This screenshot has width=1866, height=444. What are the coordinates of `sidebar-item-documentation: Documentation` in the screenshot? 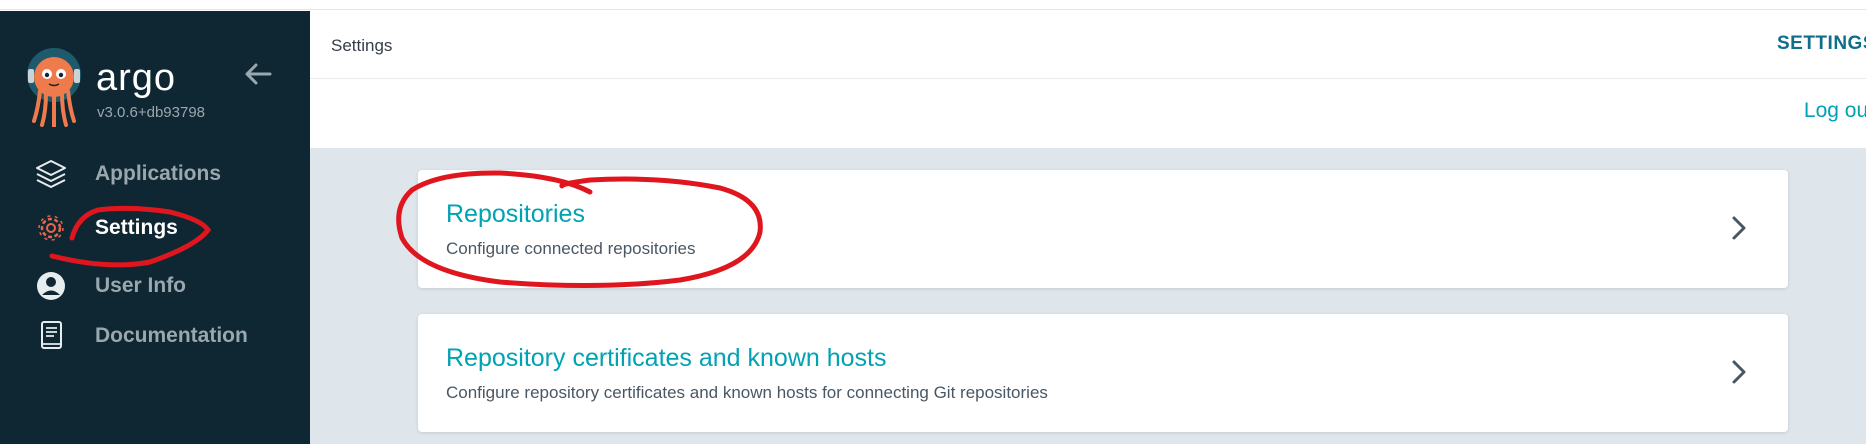 It's located at (155, 336).